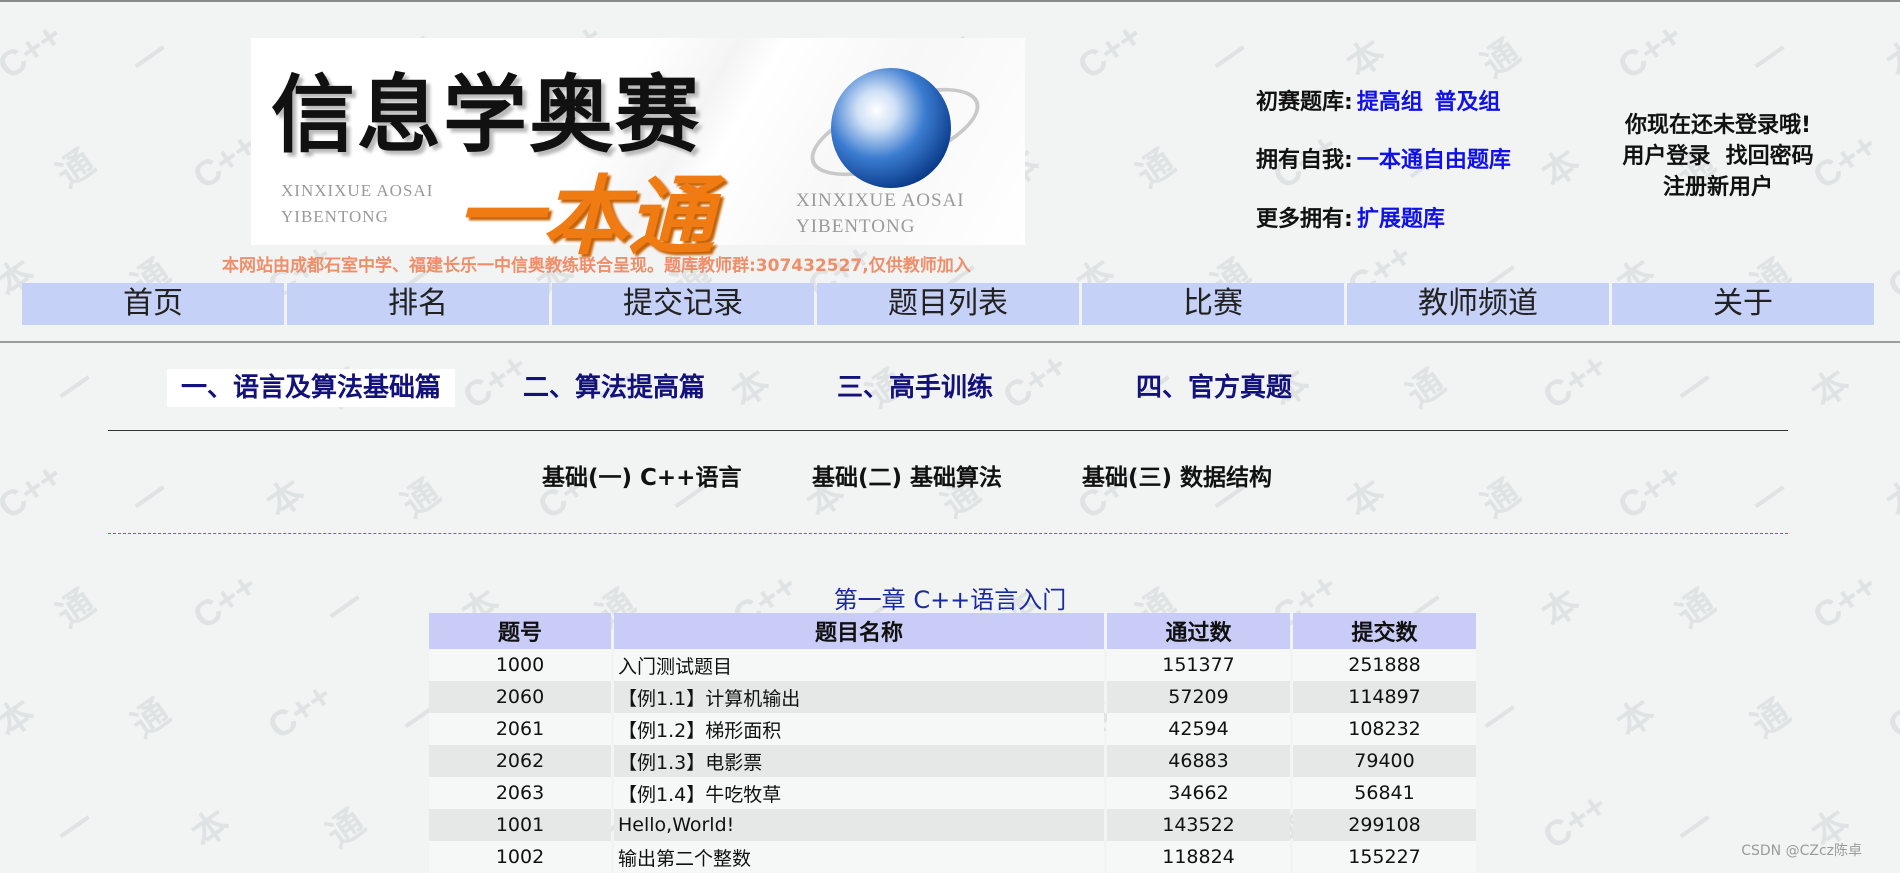  I want to click on tab-expert-training: 三、高手训练, so click(915, 388).